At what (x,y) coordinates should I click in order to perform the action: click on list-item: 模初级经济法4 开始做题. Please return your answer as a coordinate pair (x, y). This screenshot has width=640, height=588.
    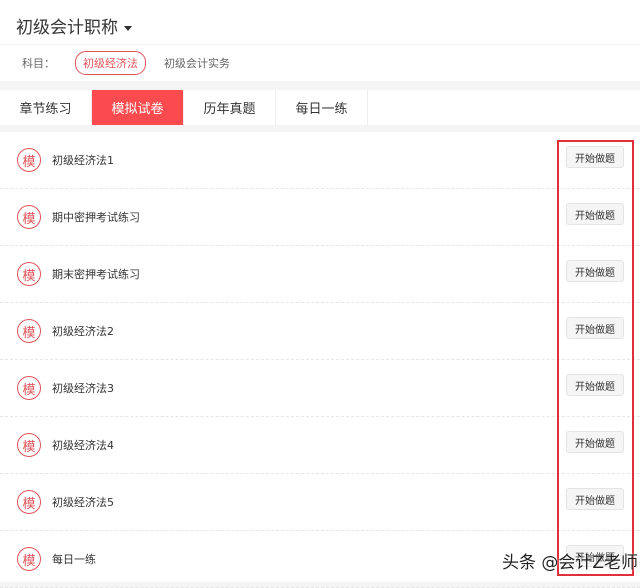
    Looking at the image, I should click on (320, 445).